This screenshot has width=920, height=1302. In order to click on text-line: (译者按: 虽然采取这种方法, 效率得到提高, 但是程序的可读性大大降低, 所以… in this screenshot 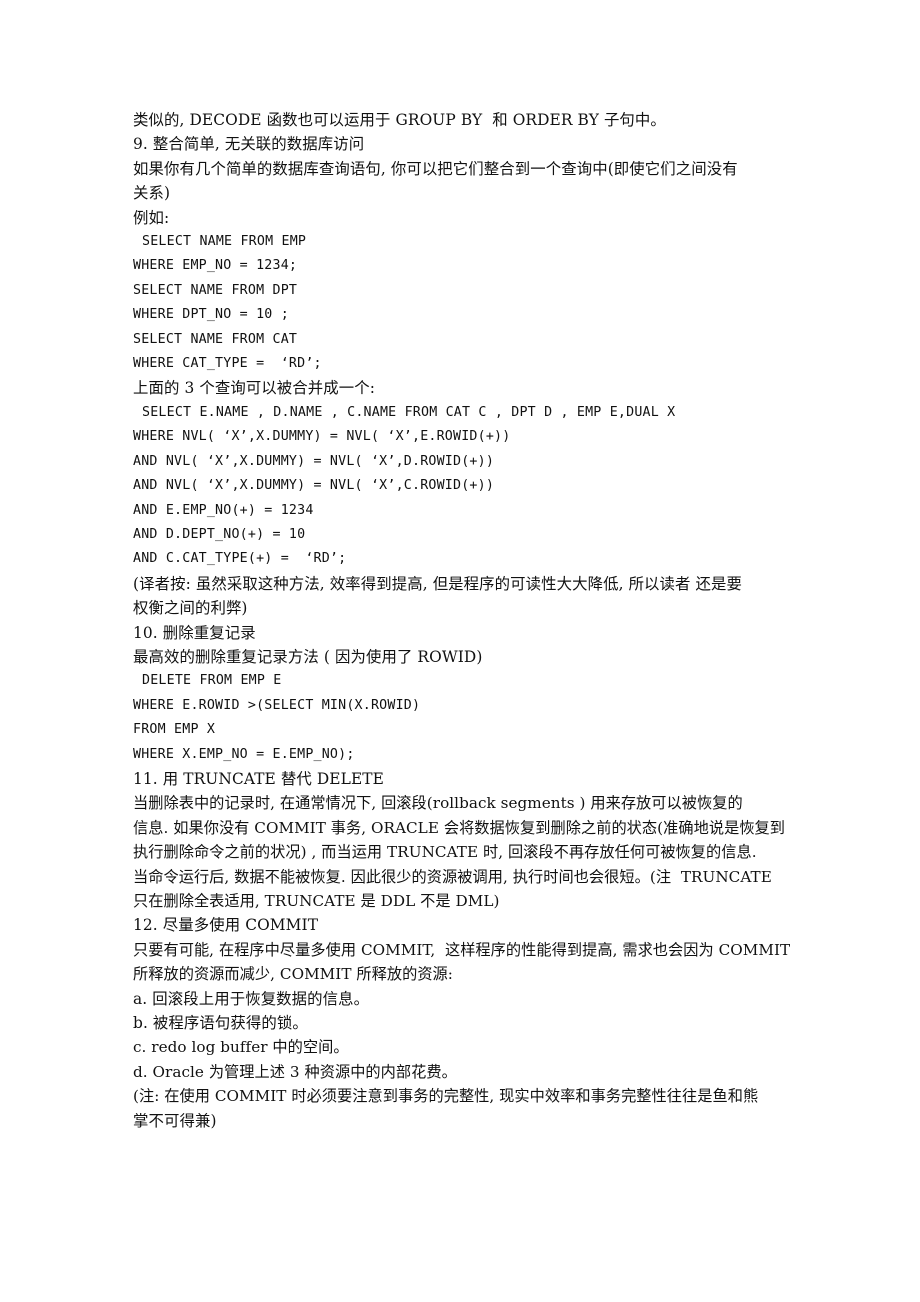, I will do `click(437, 583)`.